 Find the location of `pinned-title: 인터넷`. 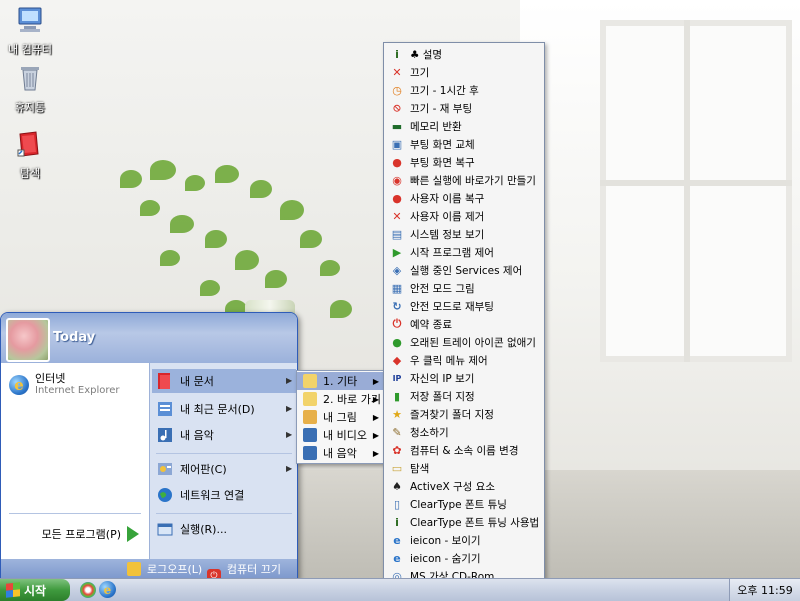

pinned-title: 인터넷 is located at coordinates (77, 379).